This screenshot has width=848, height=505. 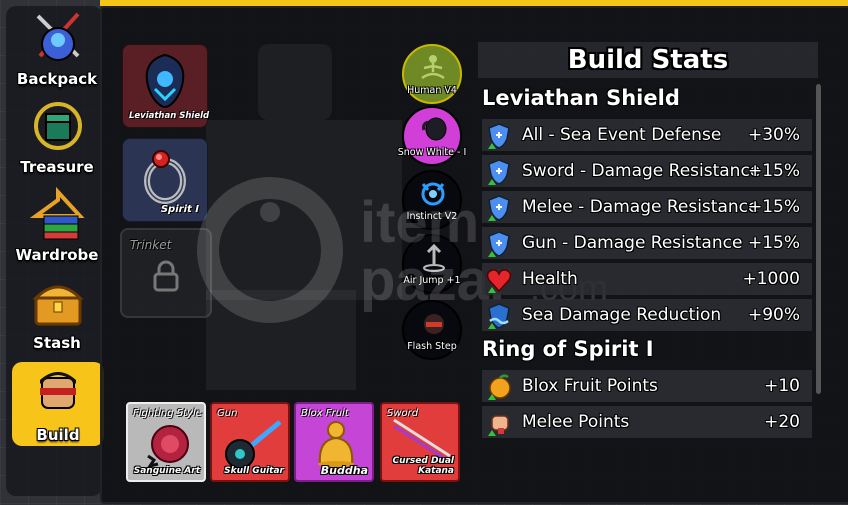 I want to click on loadout-blox-fruit: Blox Fruit Buddha, so click(x=334, y=442).